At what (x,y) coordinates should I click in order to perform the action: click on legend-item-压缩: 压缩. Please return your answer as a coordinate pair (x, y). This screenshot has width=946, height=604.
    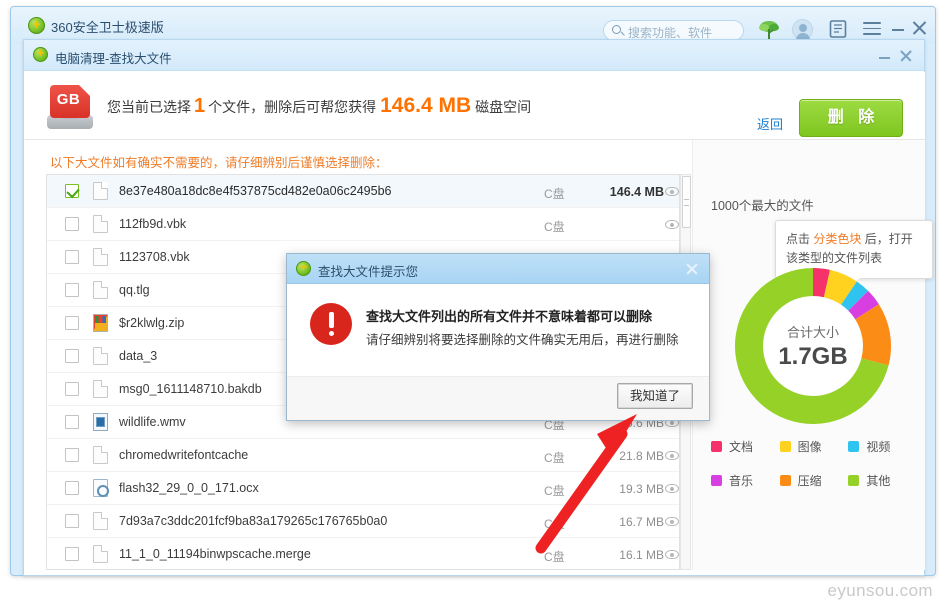
    Looking at the image, I should click on (814, 480).